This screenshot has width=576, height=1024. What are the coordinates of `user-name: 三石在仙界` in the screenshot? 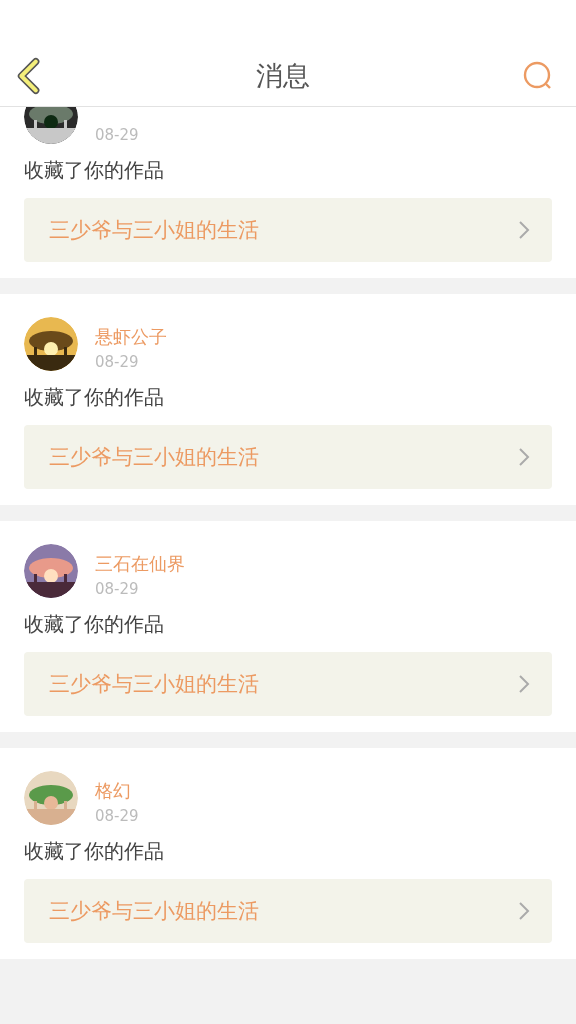 It's located at (140, 564).